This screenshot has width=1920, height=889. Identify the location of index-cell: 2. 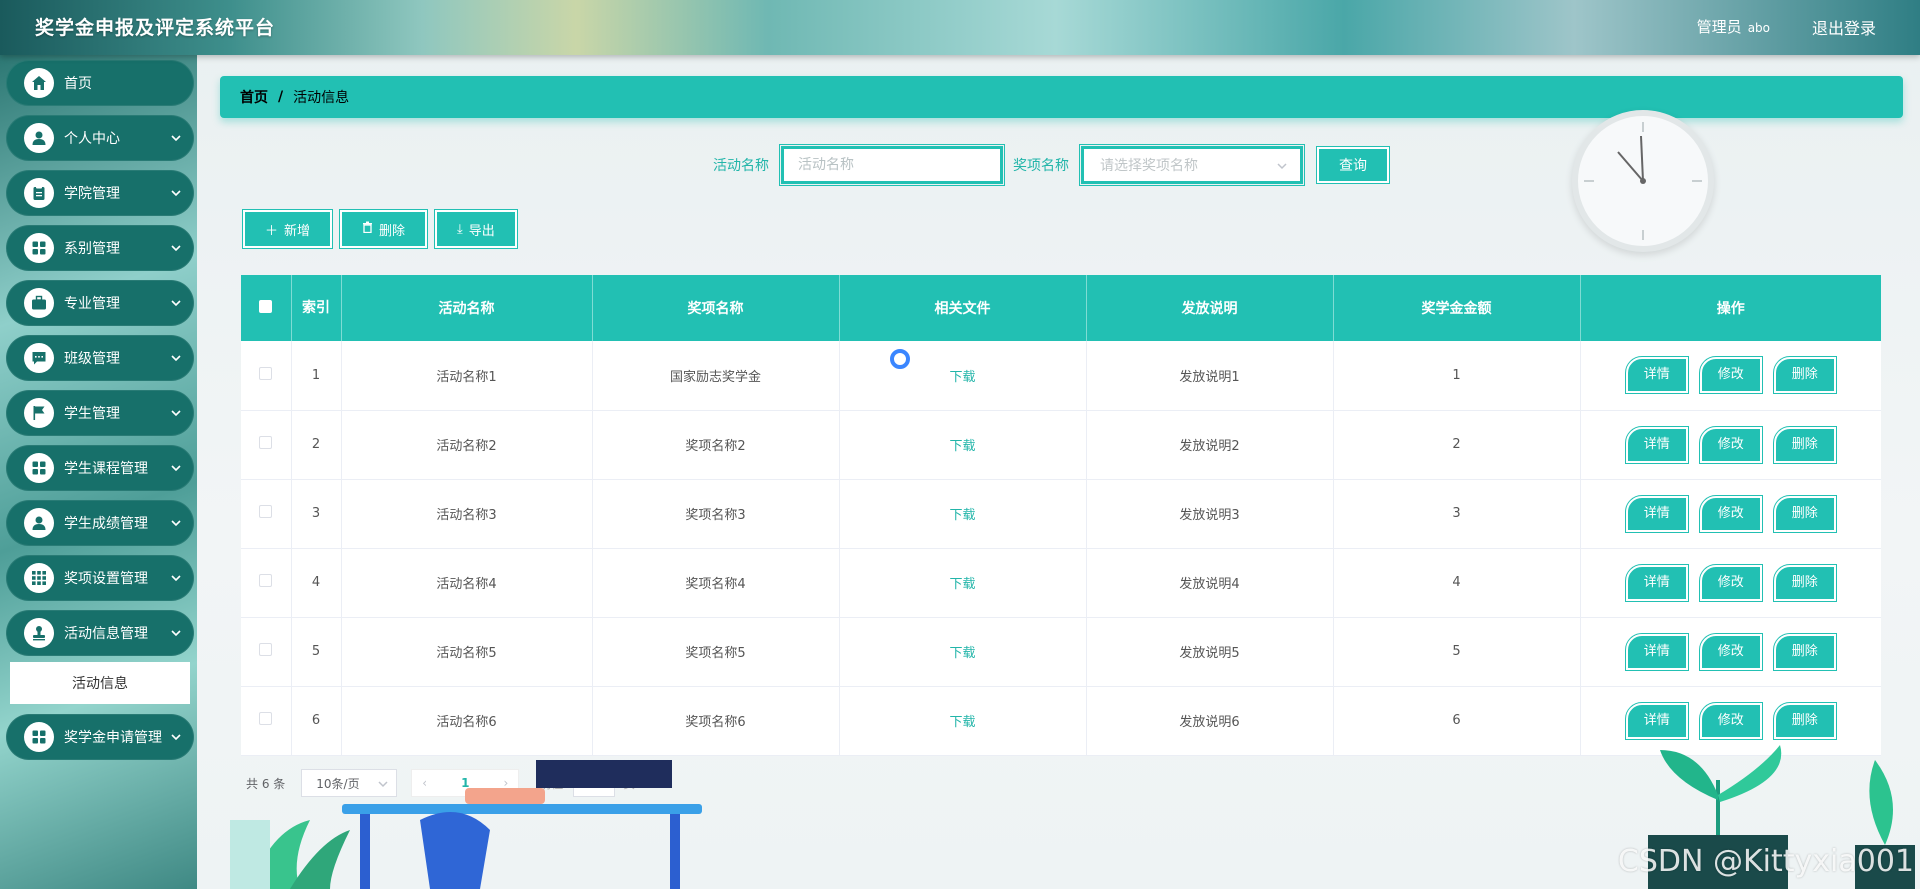
(316, 444).